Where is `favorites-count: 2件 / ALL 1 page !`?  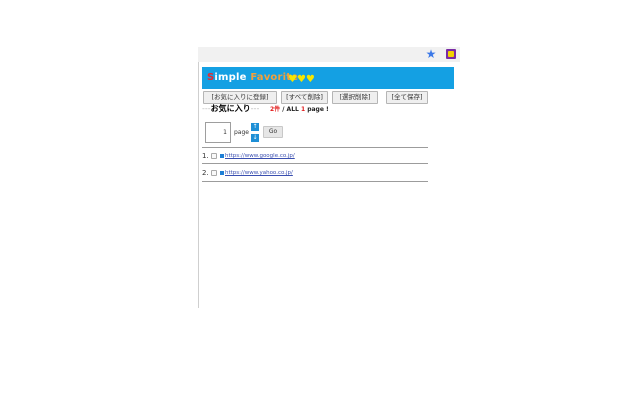
favorites-count: 2件 / ALL 1 page ! is located at coordinates (299, 109).